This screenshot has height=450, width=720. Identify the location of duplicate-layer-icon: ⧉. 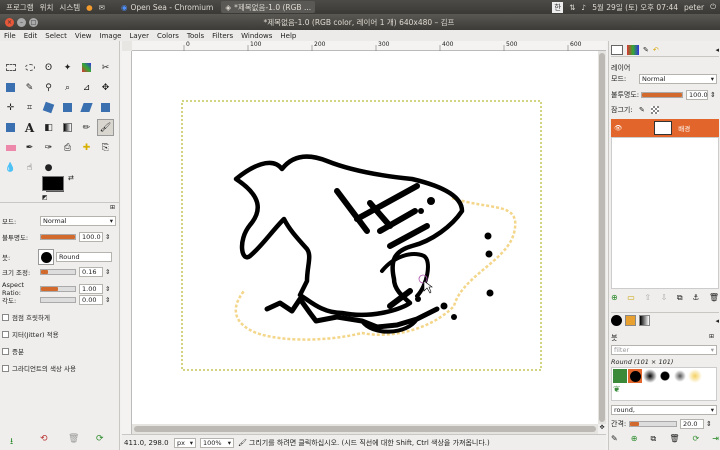
(680, 298).